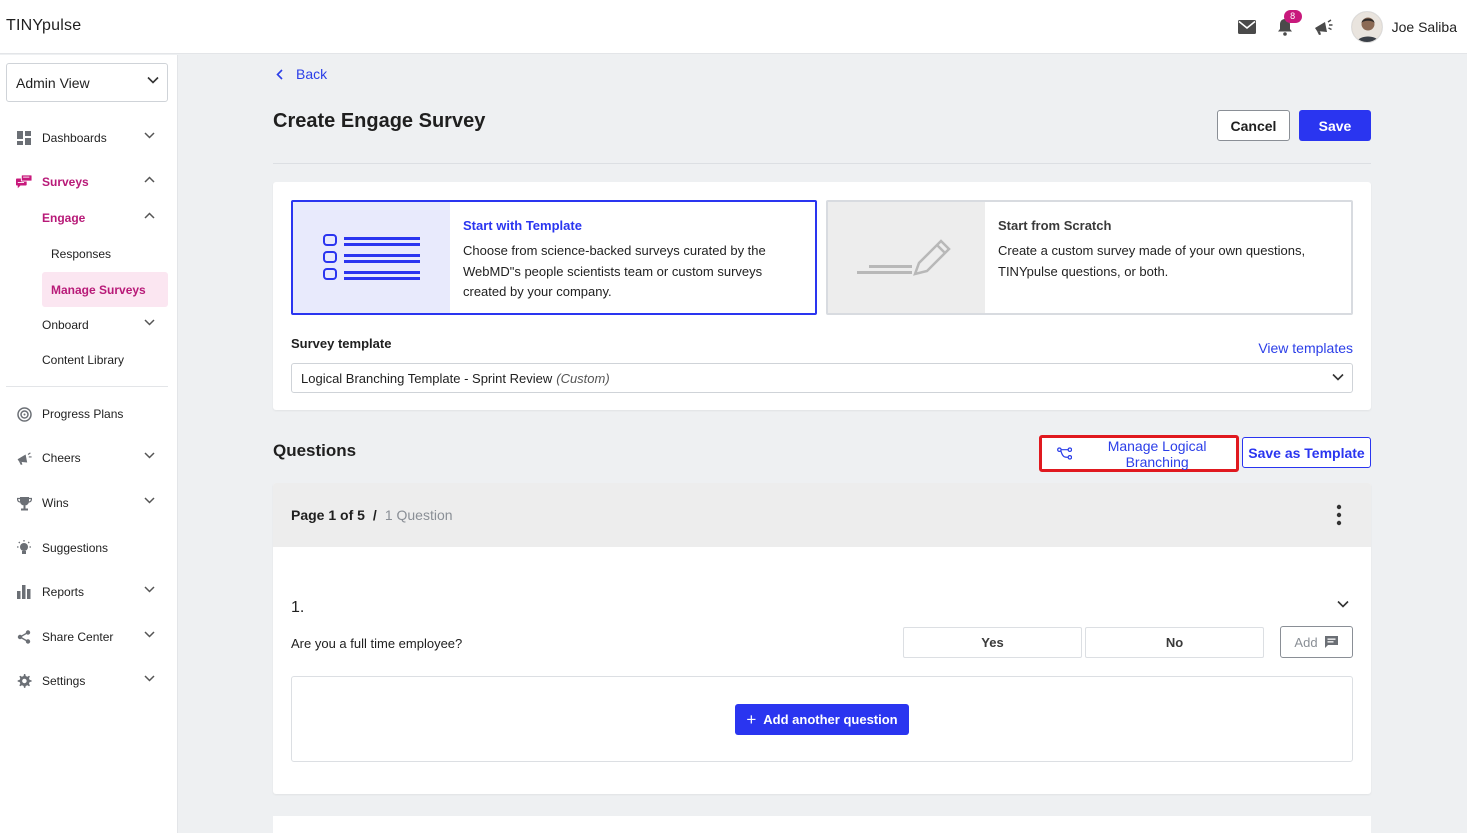  I want to click on notification-badge: 8, so click(1292, 16).